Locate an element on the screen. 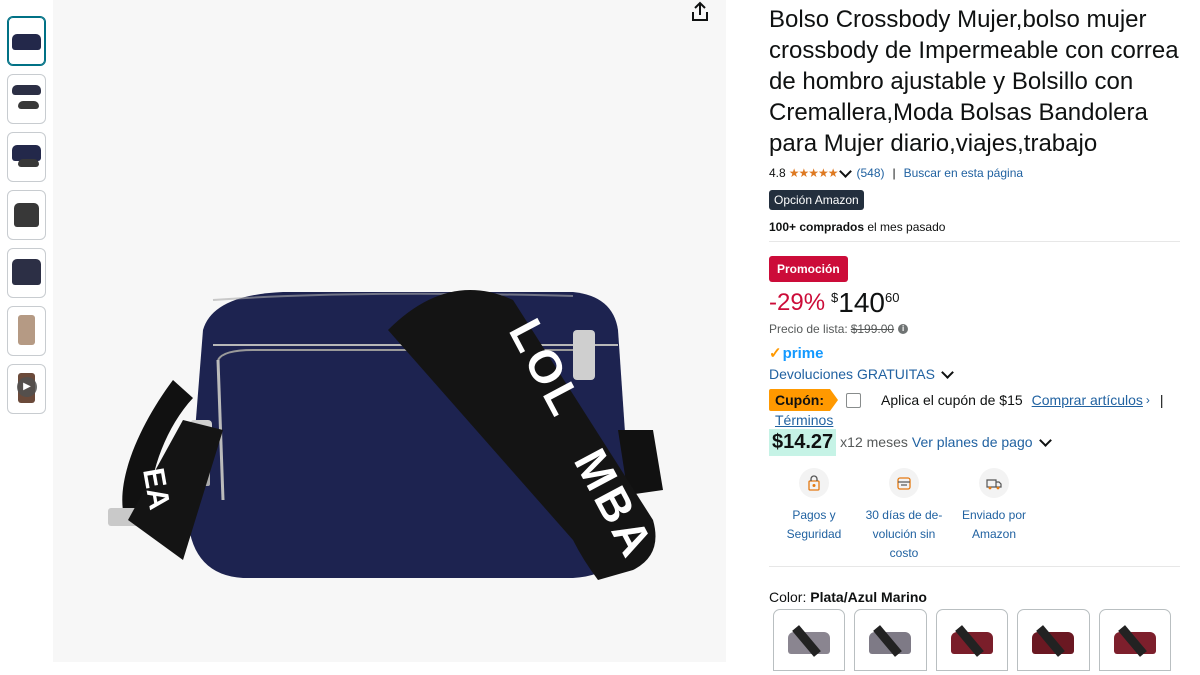  coupon-text: Aplica el cupón de $15 is located at coordinates (951, 400).